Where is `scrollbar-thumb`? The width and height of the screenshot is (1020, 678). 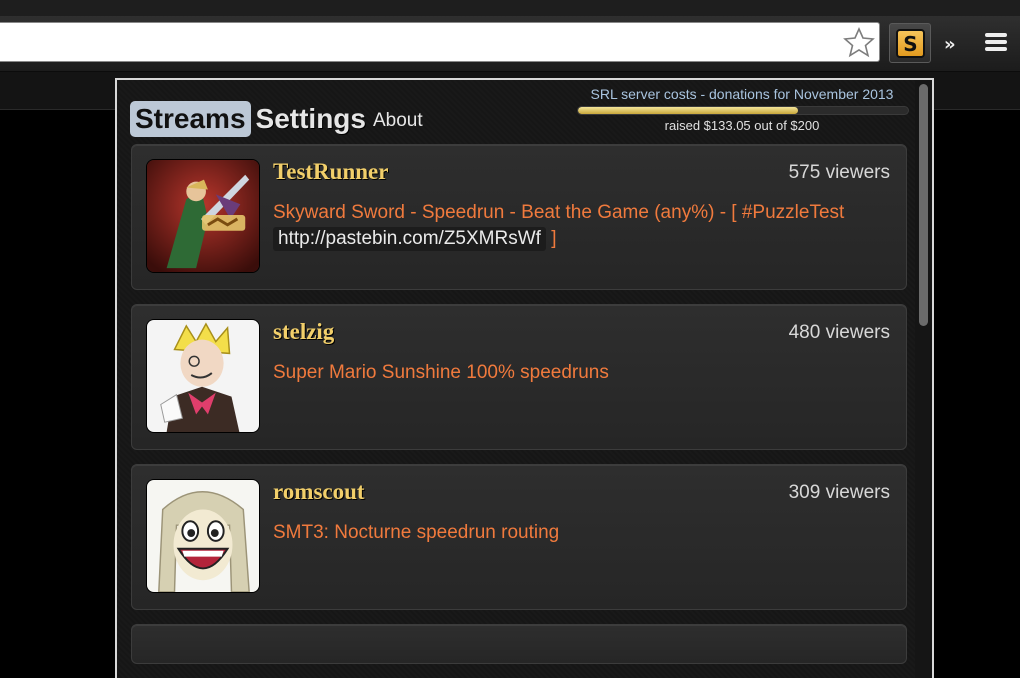 scrollbar-thumb is located at coordinates (923, 205).